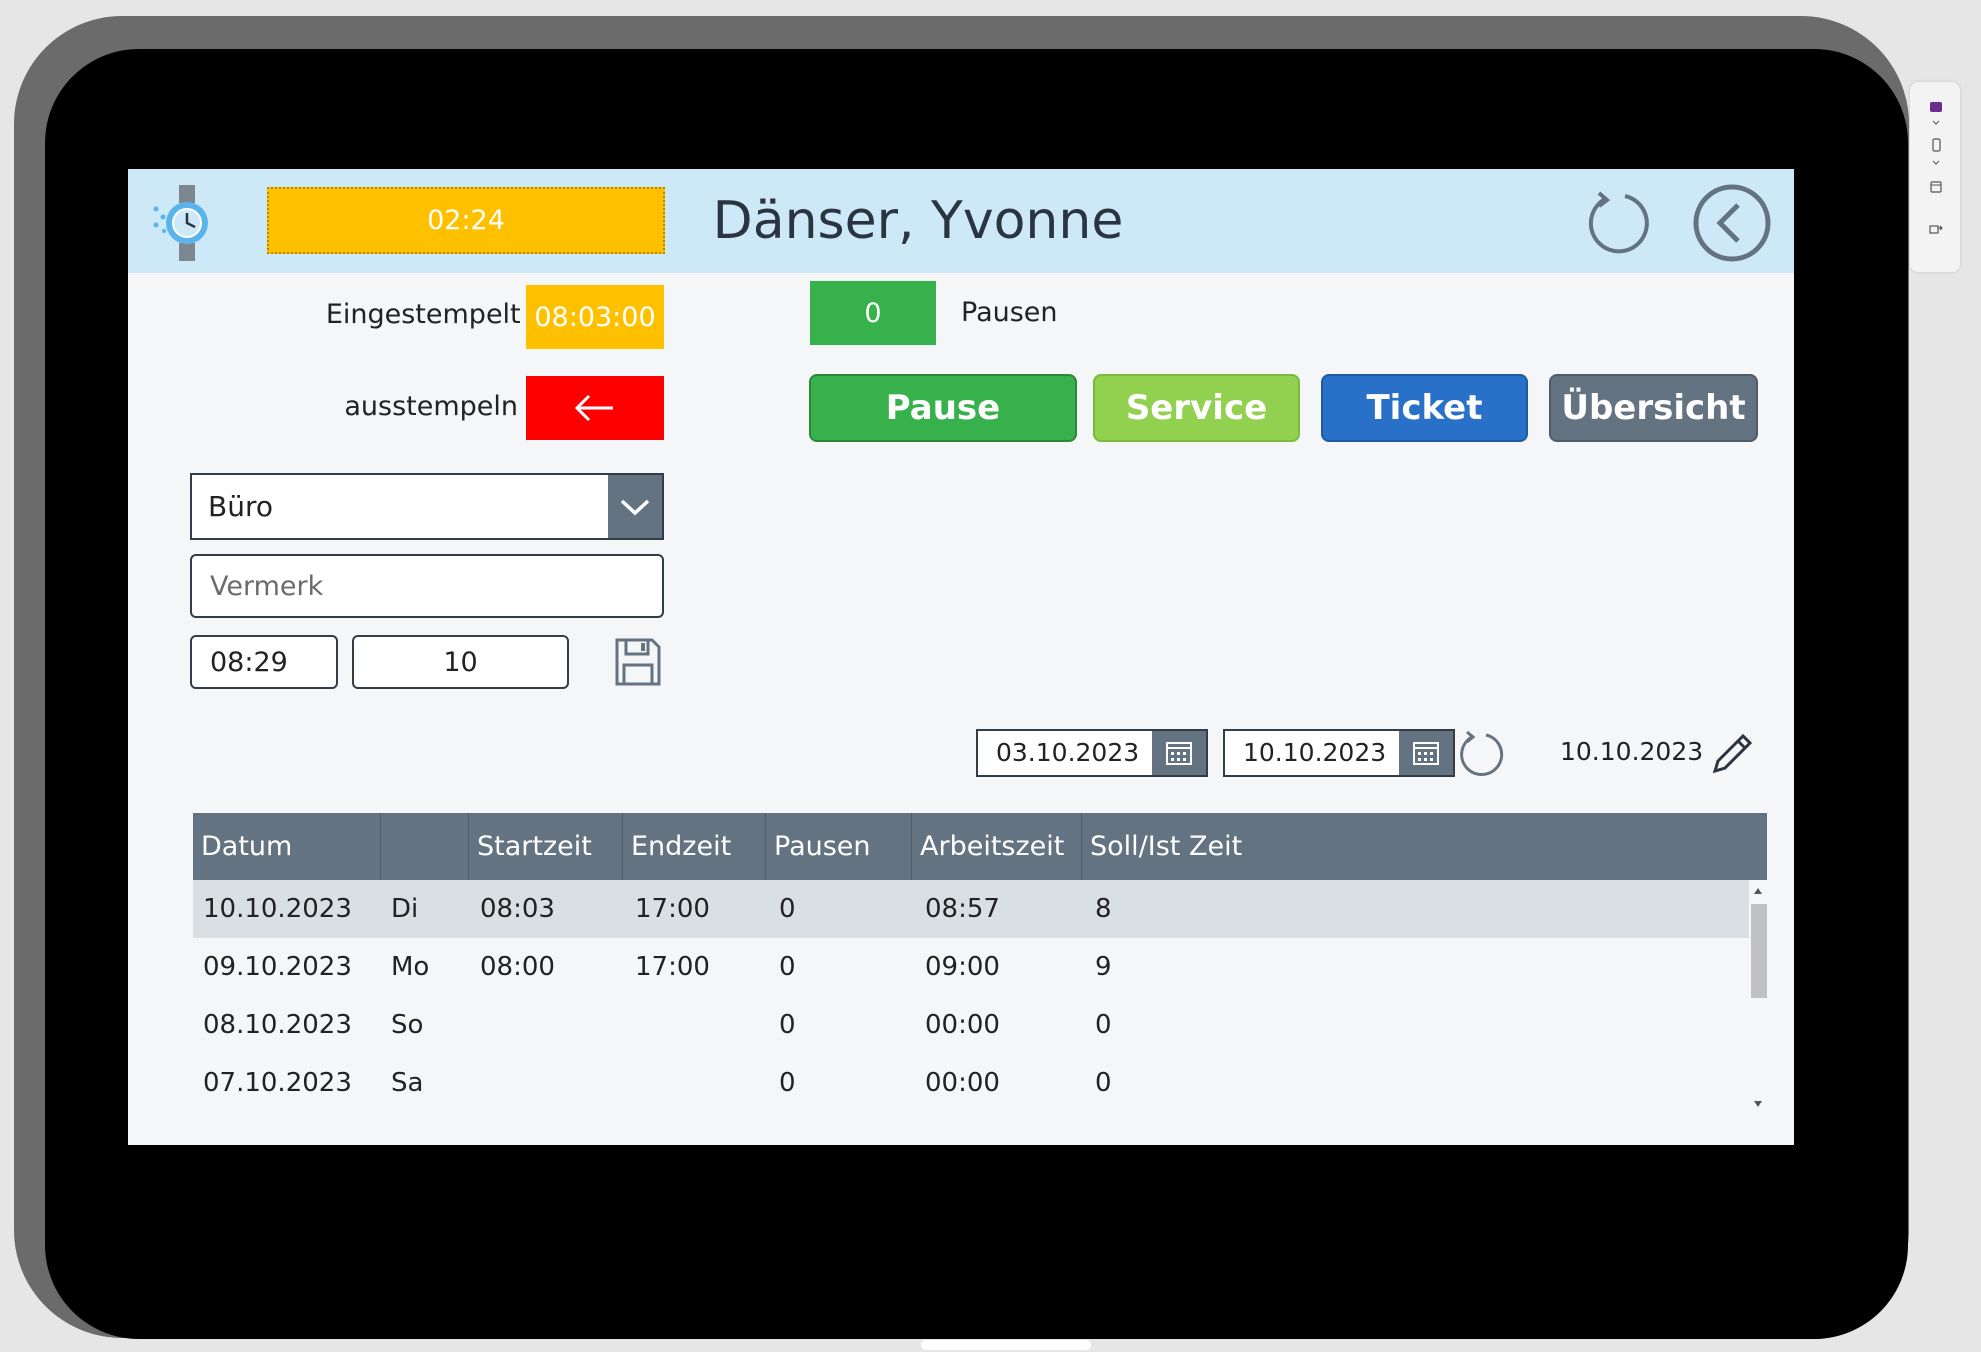 Image resolution: width=1981 pixels, height=1352 pixels. Describe the element at coordinates (595, 317) in the screenshot. I see `clockin-time: 08:03:00` at that location.